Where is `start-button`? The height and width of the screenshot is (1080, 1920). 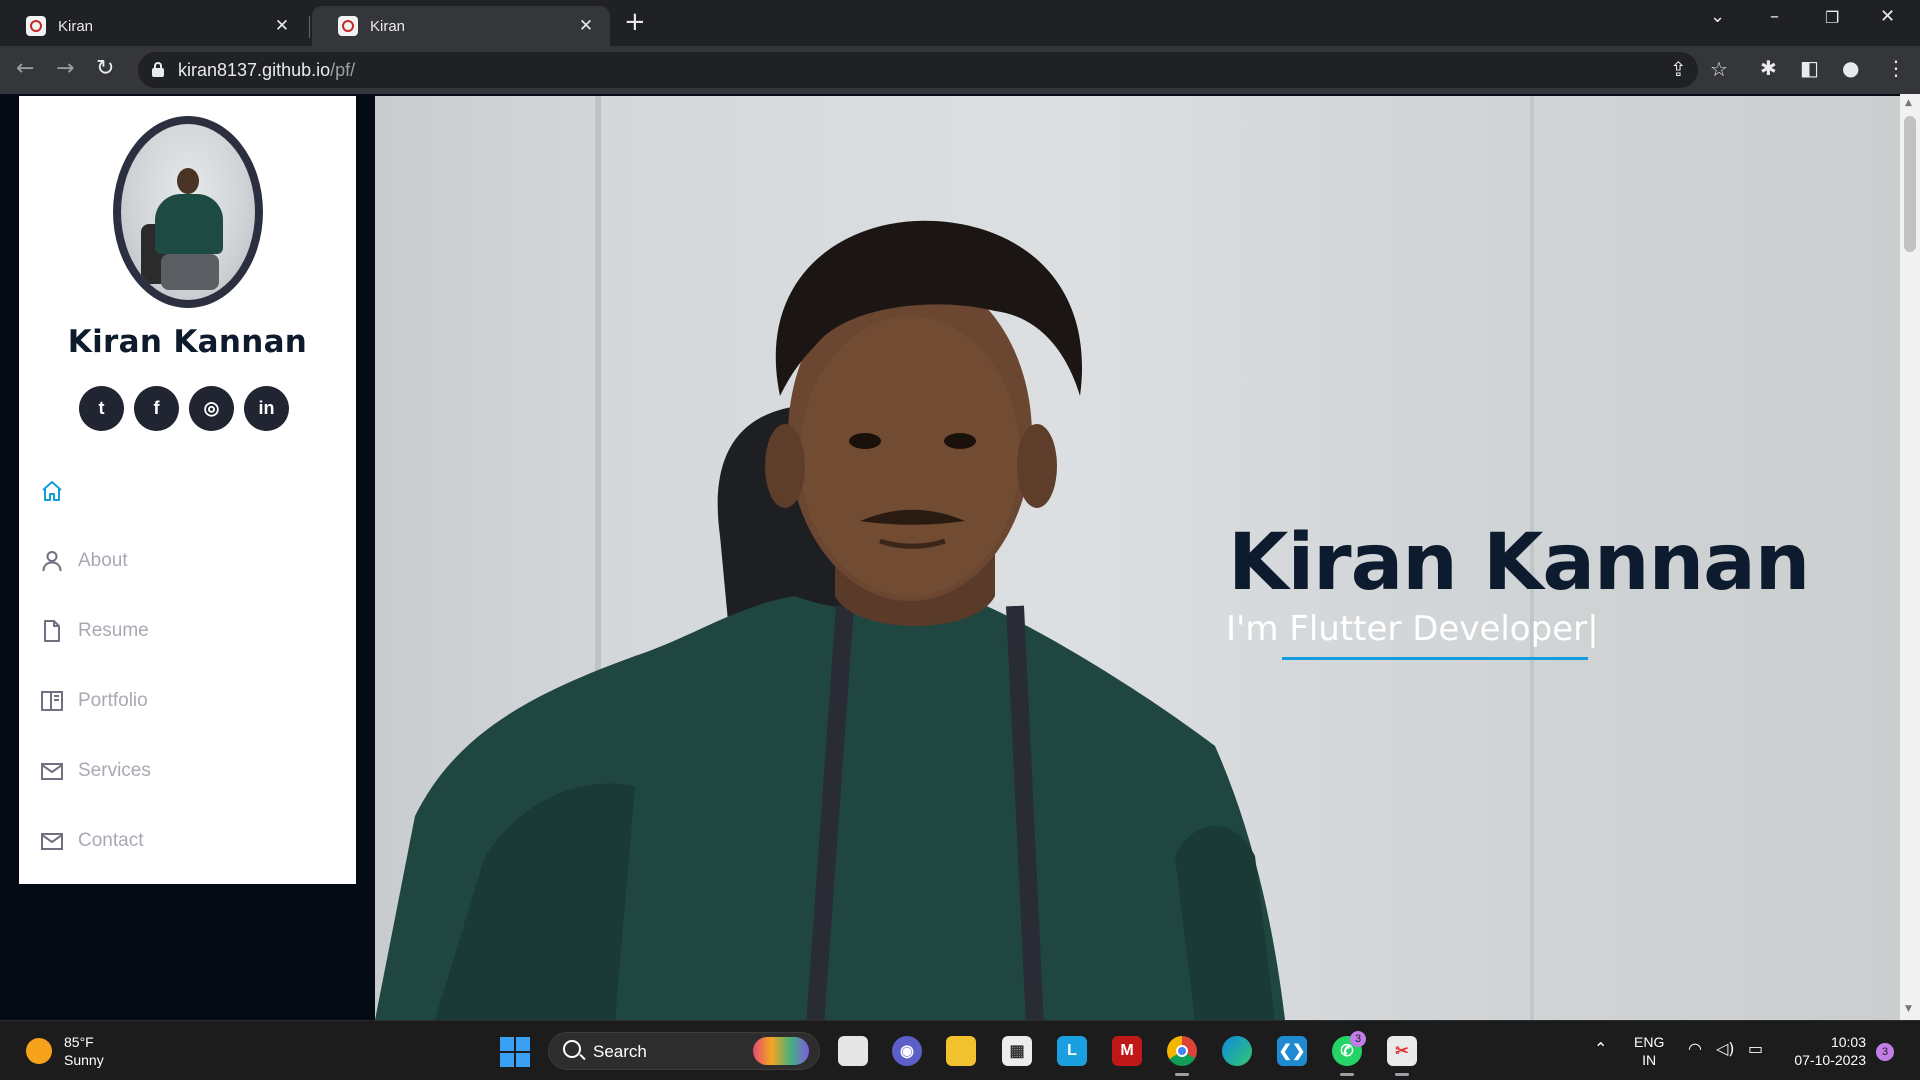 start-button is located at coordinates (515, 1052).